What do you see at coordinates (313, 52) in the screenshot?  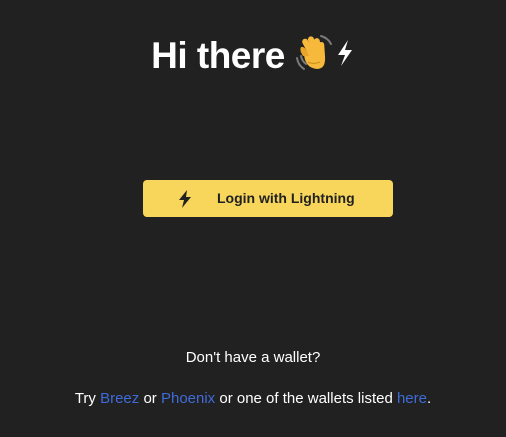 I see `waving-hand-icon` at bounding box center [313, 52].